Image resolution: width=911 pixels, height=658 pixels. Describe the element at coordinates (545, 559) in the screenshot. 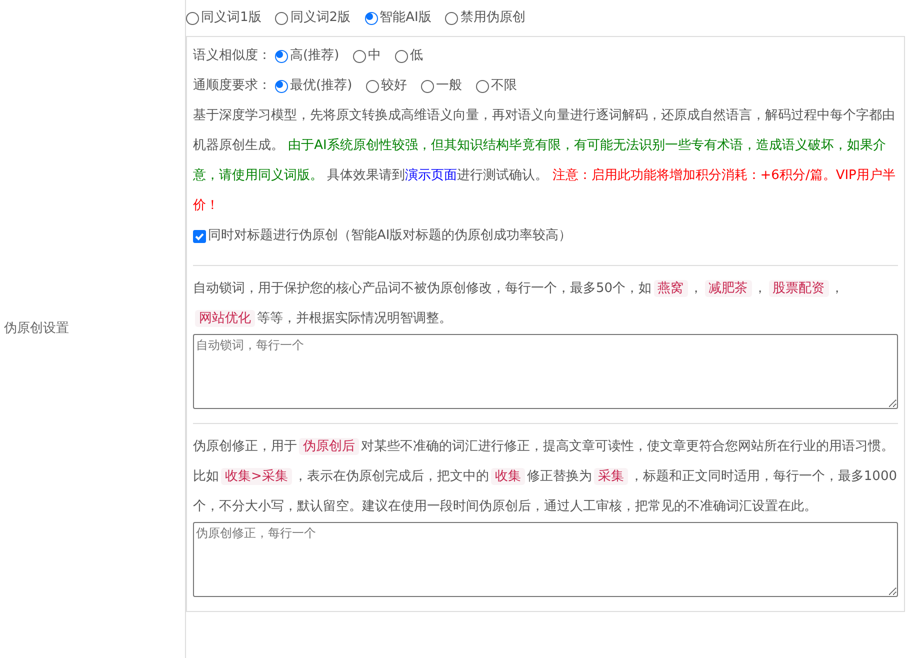

I see `text-area: 伪原创修正，每行一个` at that location.